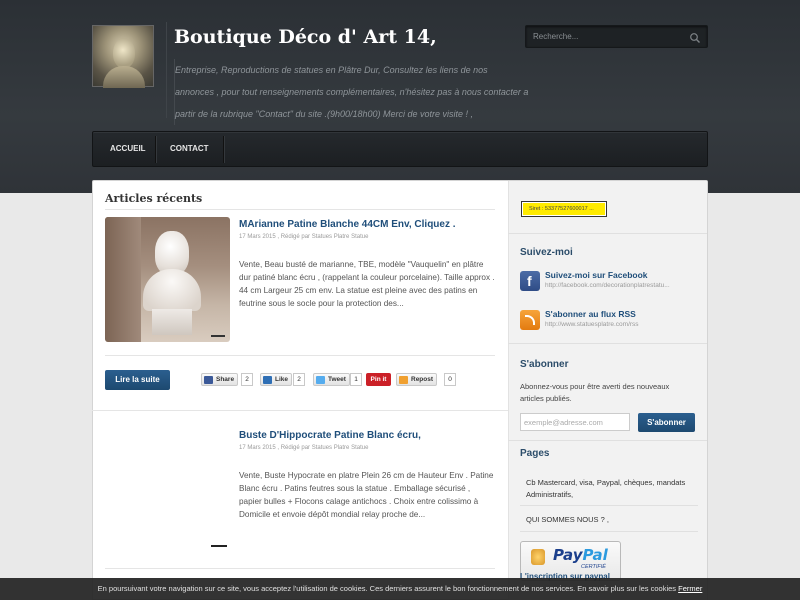 The image size is (800, 600). I want to click on recent-articles-heading: Articles récents, so click(154, 198).